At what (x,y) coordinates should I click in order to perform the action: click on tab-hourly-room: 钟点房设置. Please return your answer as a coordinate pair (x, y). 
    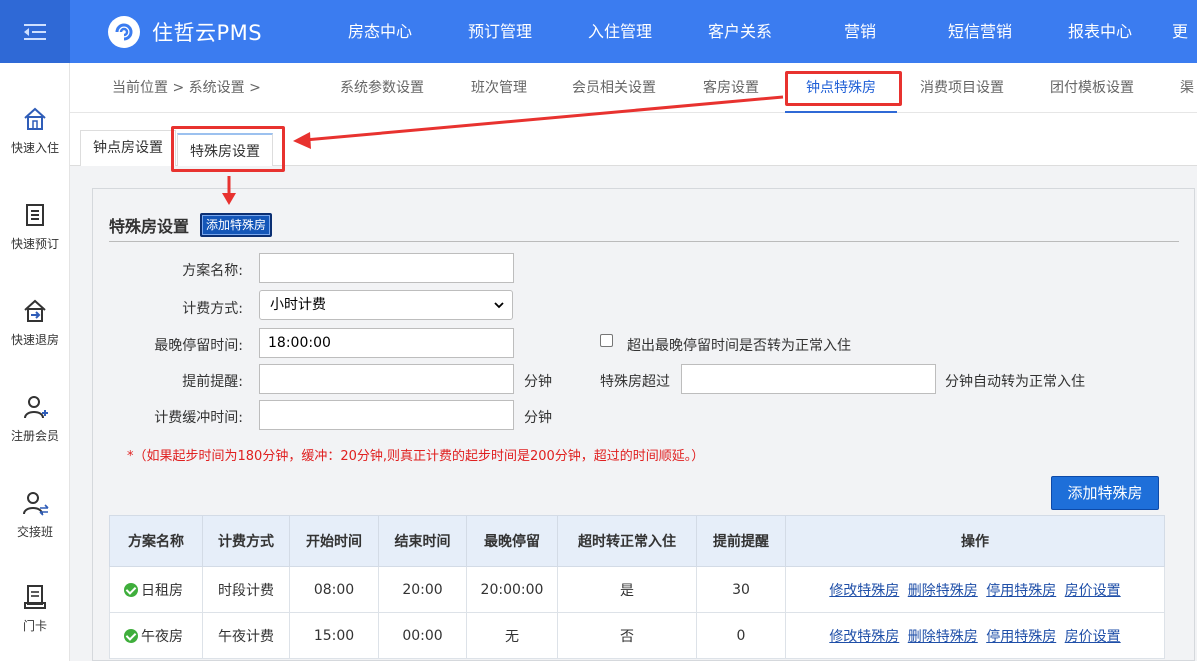
    Looking at the image, I should click on (128, 148).